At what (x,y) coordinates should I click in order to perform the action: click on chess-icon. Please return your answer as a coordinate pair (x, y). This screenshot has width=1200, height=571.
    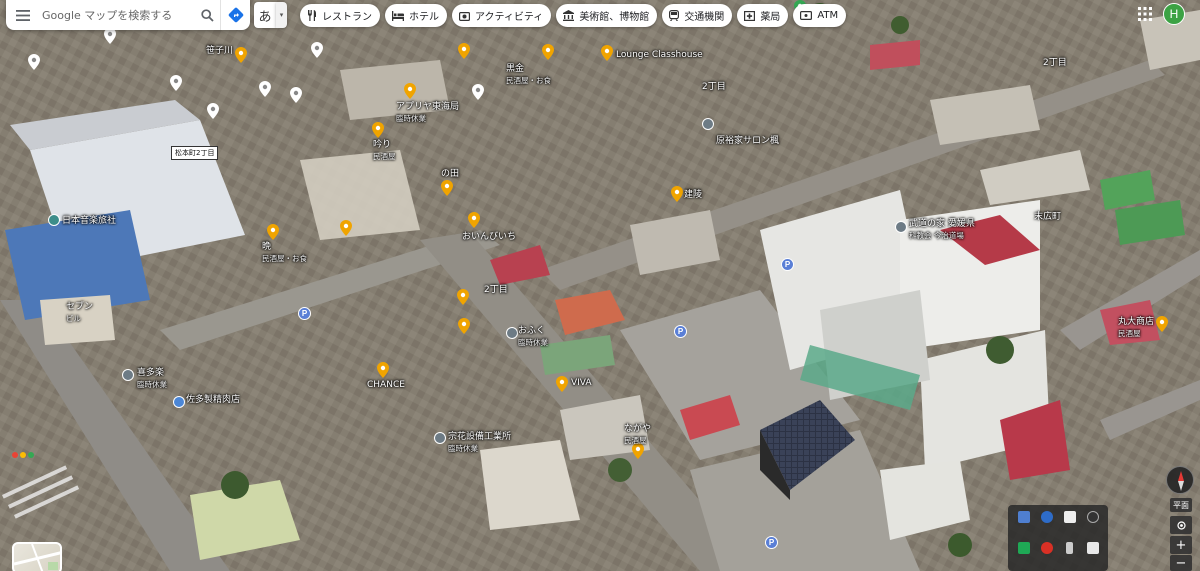
    Looking at the image, I should click on (1069, 517).